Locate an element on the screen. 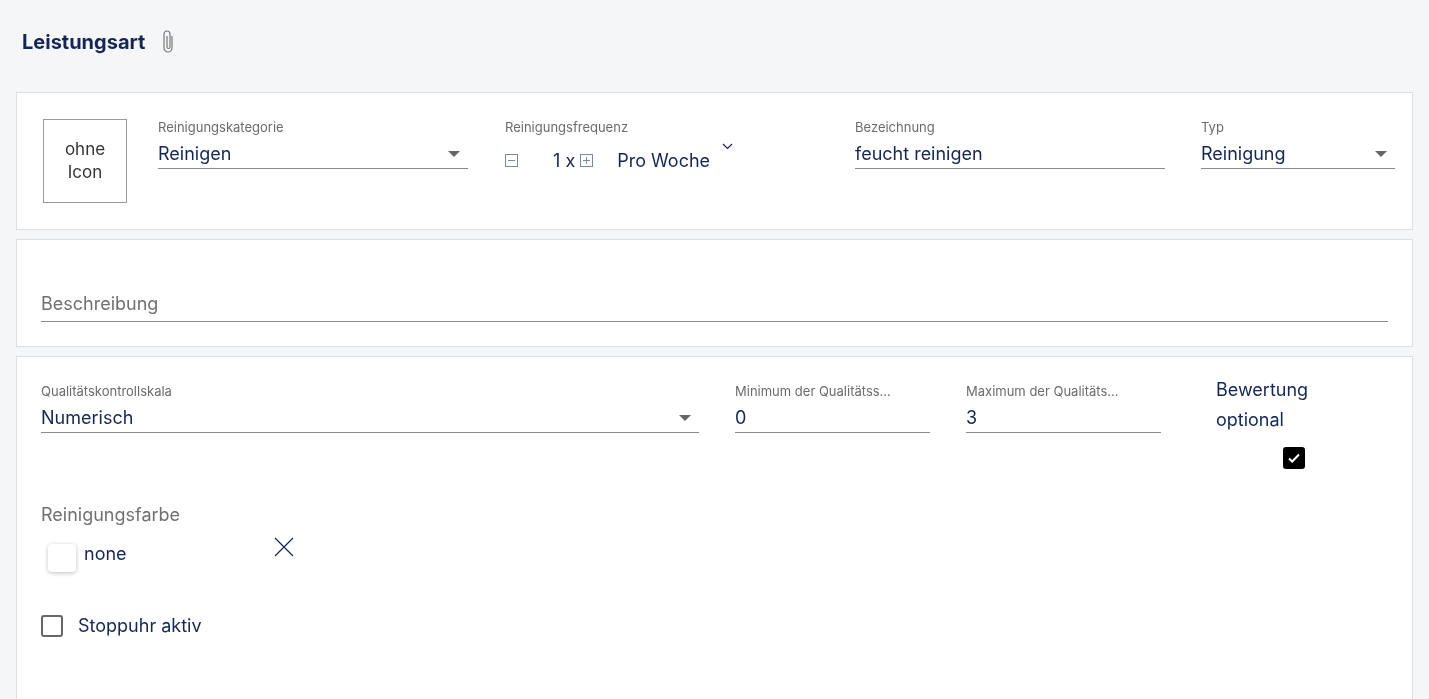  checkbox-label: Stoppuhr aktiv is located at coordinates (140, 626).